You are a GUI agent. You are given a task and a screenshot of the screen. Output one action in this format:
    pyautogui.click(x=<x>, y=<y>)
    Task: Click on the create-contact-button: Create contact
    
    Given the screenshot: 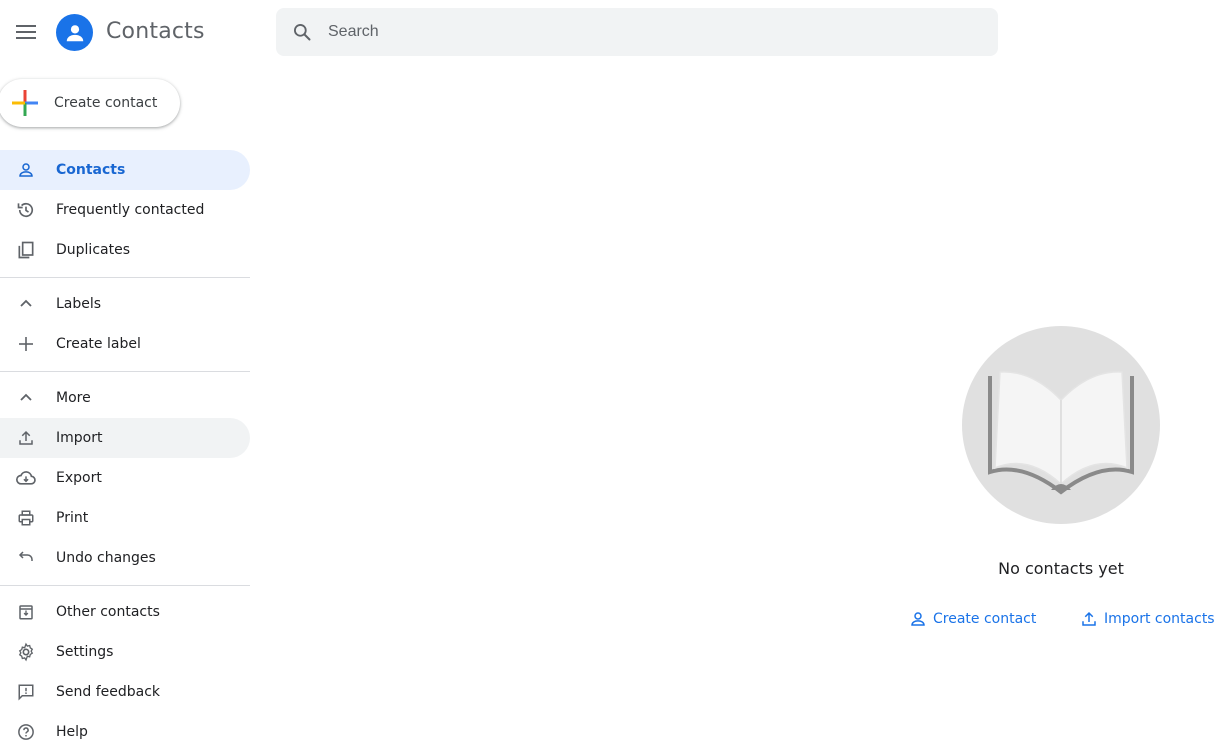 What is the action you would take?
    pyautogui.click(x=90, y=103)
    